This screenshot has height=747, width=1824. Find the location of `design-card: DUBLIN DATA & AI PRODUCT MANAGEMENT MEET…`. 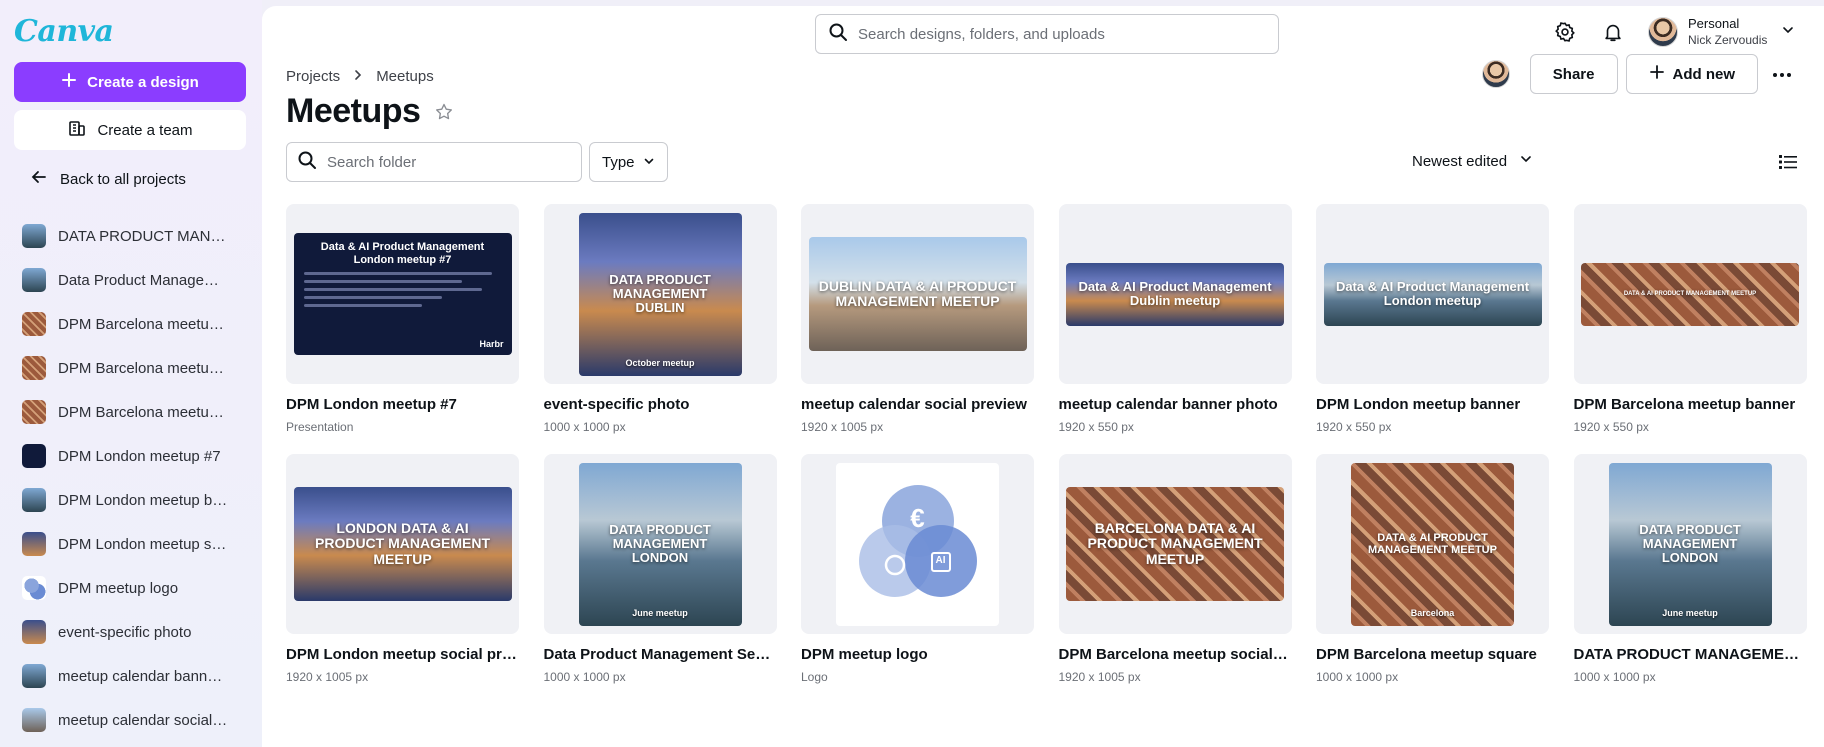

design-card: DUBLIN DATA & AI PRODUCT MANAGEMENT MEET… is located at coordinates (917, 319).